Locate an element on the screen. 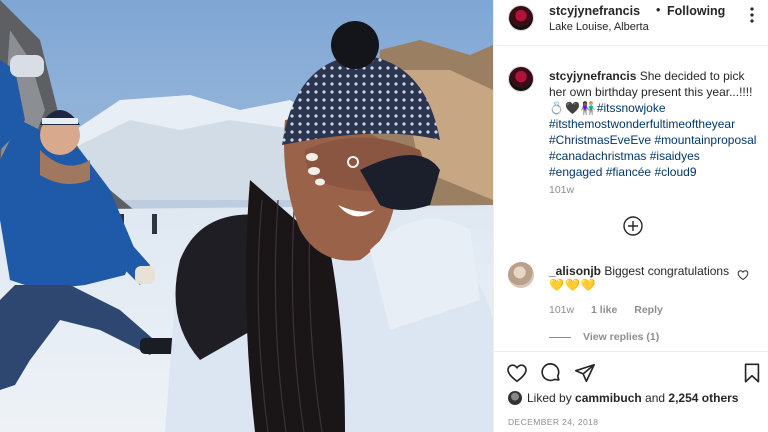 The height and width of the screenshot is (432, 768). load-more-comments-icon is located at coordinates (633, 226).